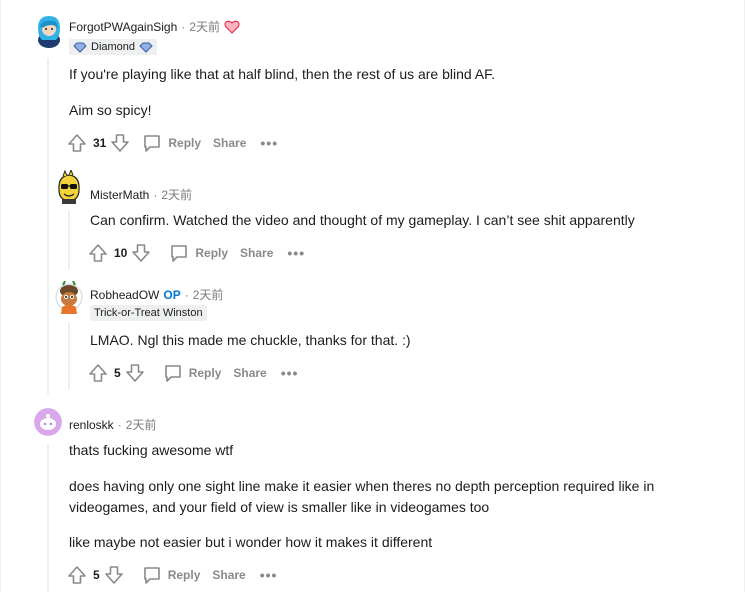 The image size is (745, 592). I want to click on comment-meta: renloskk · 2天前, so click(112, 424).